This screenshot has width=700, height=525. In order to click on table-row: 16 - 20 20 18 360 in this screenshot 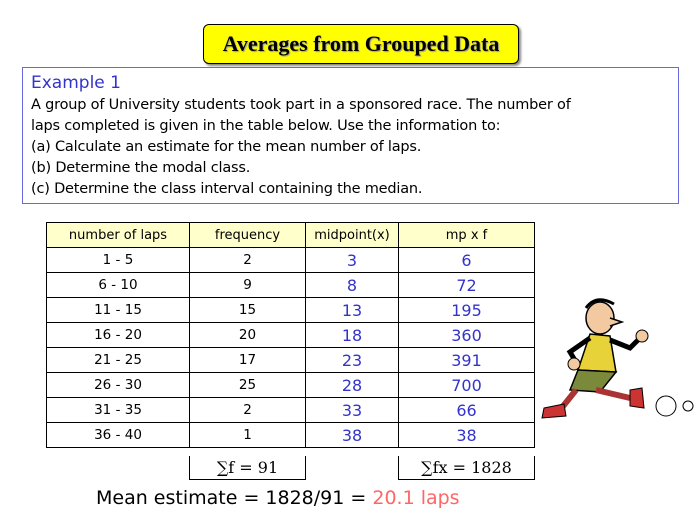, I will do `click(290, 335)`.